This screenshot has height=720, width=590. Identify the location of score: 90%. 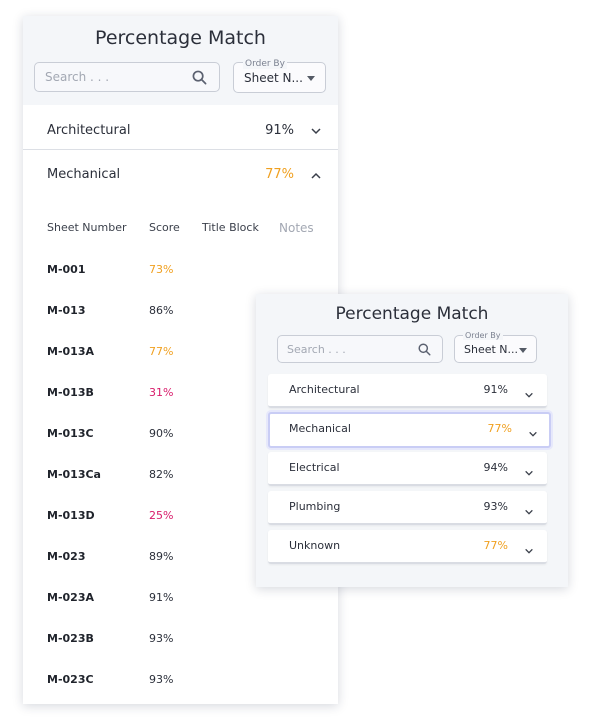
(161, 433).